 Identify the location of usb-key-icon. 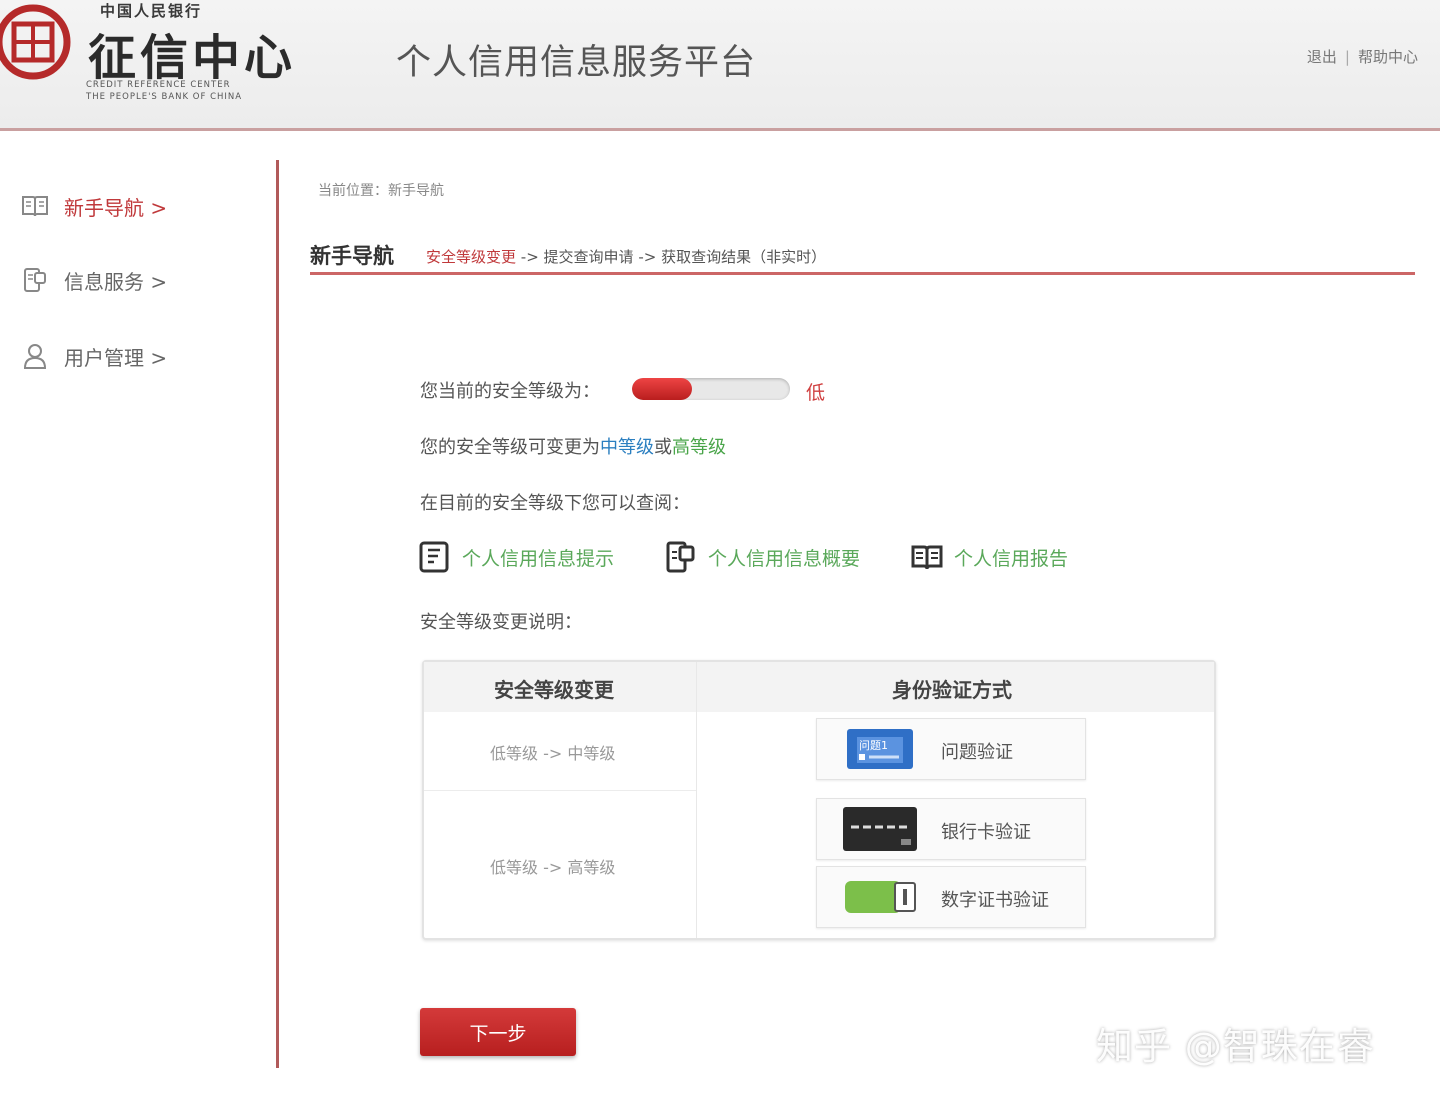
(880, 897).